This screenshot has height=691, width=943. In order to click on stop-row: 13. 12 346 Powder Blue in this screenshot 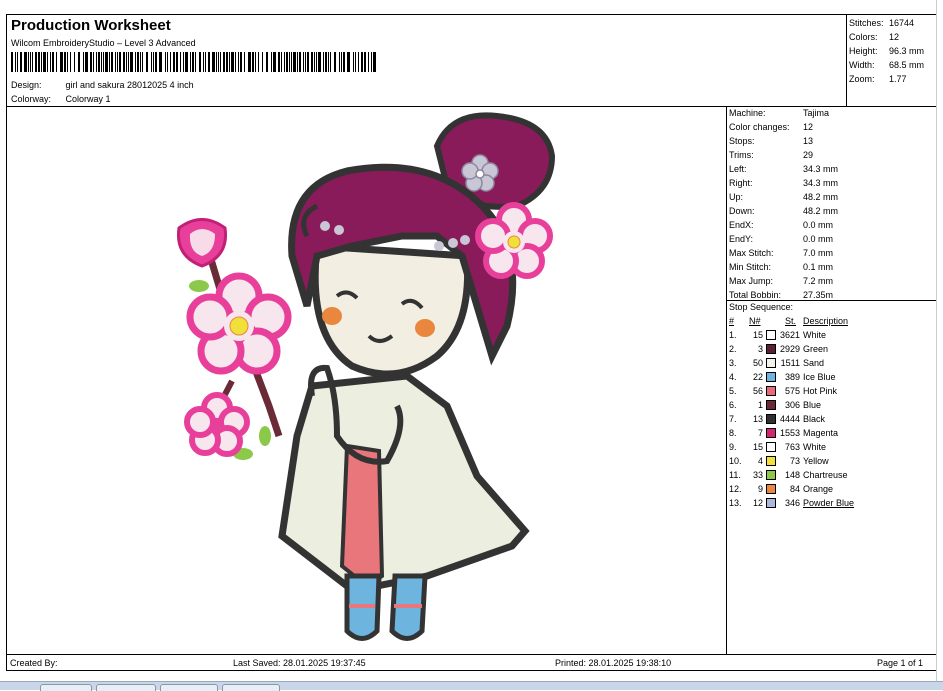, I will do `click(831, 505)`.